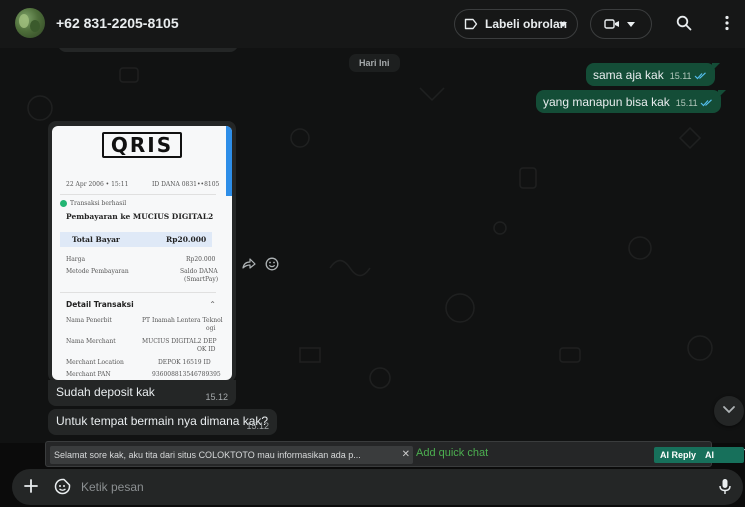  I want to click on video-icon, so click(611, 24).